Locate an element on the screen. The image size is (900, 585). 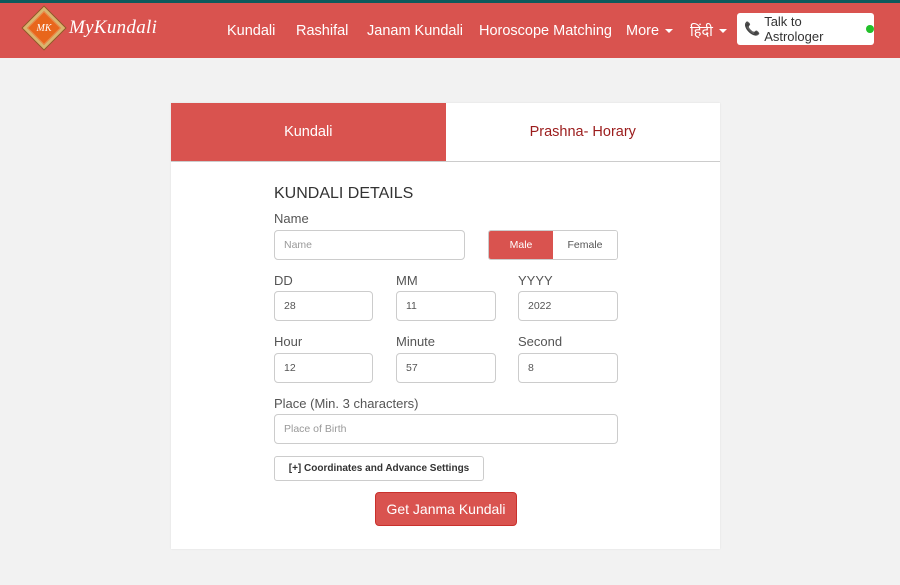
mm-label: MM is located at coordinates (407, 280).